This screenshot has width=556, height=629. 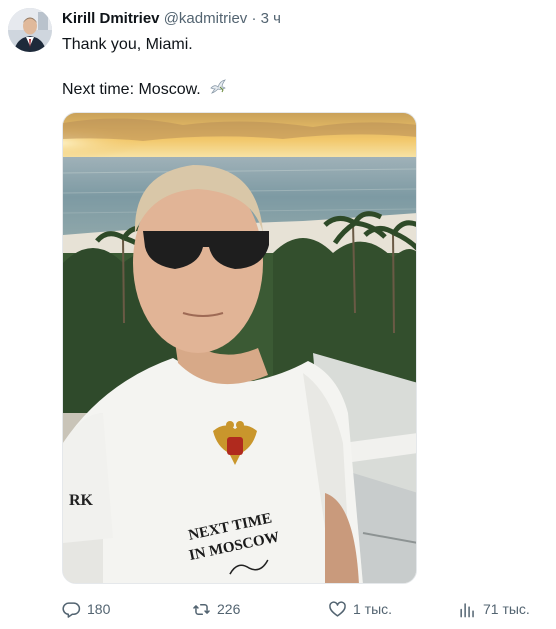 What do you see at coordinates (111, 18) in the screenshot?
I see `author-name: Kirill Dmitriev` at bounding box center [111, 18].